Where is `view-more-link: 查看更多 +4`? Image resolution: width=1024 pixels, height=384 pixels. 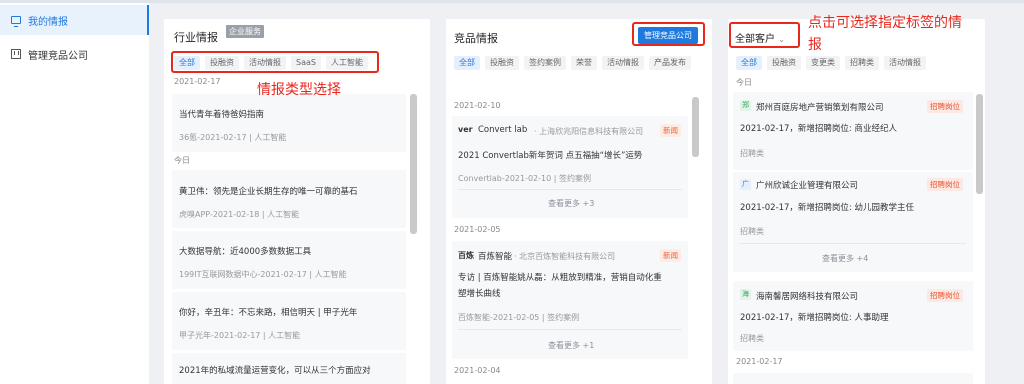 view-more-link: 查看更多 +4 is located at coordinates (845, 258).